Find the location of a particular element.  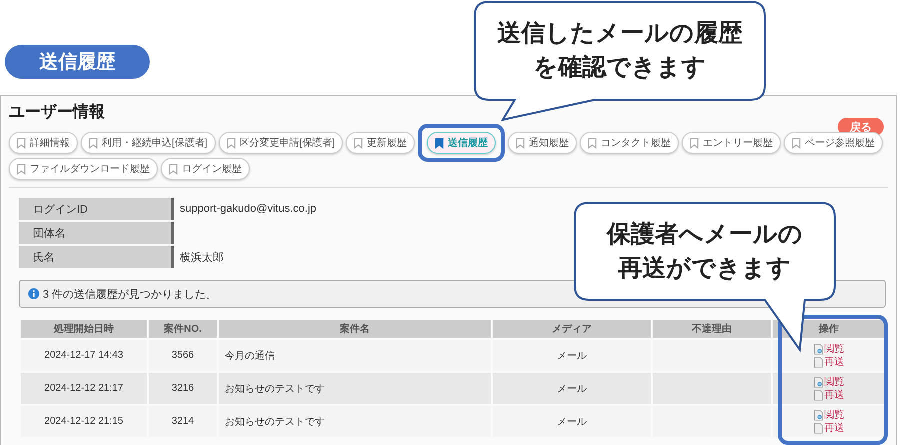

info-icon is located at coordinates (34, 294).